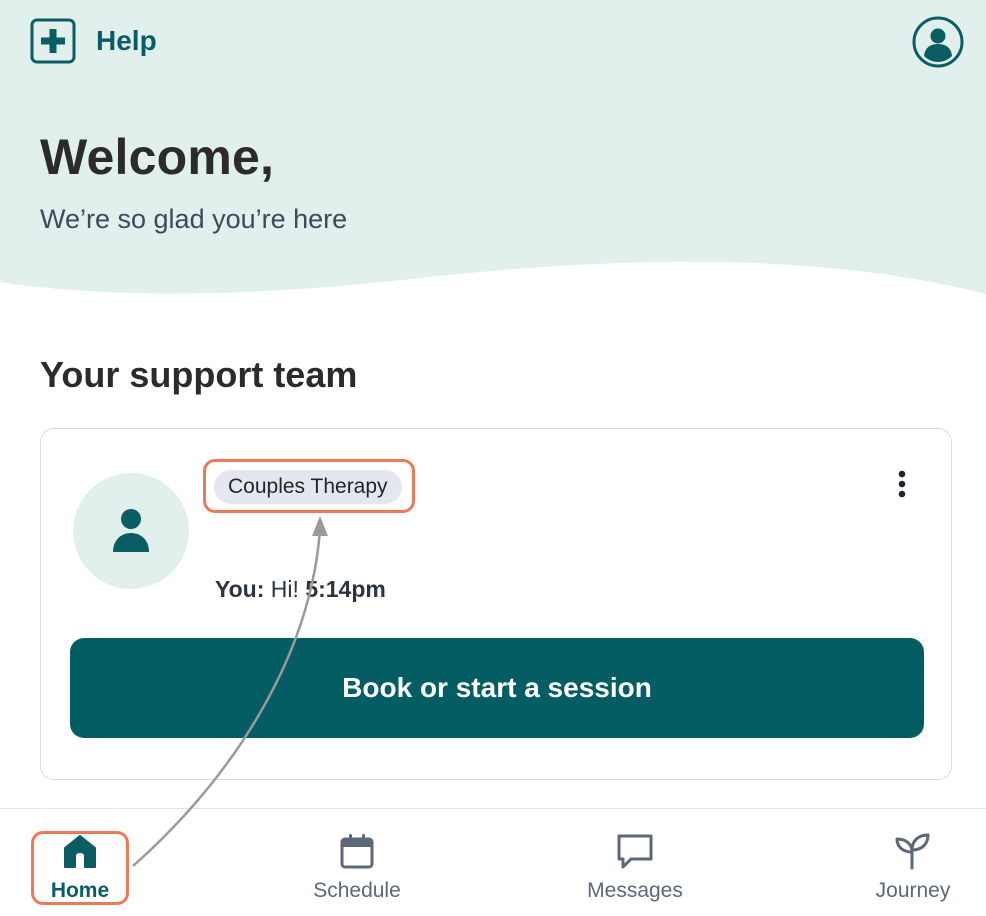 The height and width of the screenshot is (916, 986). What do you see at coordinates (902, 485) in the screenshot?
I see `more-vertical-icon` at bounding box center [902, 485].